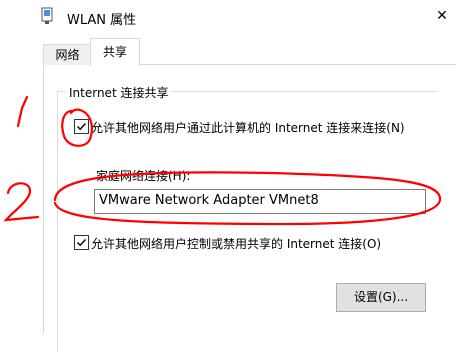 The height and width of the screenshot is (352, 456). I want to click on home-connection-field: VMware Network Adapter VMnet8, so click(260, 201).